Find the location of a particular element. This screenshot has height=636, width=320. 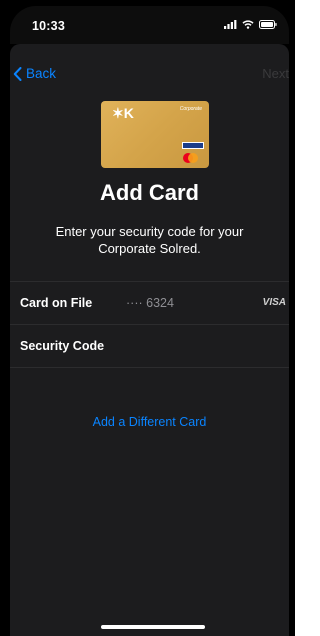

status-time: 10:33 is located at coordinates (48, 26).